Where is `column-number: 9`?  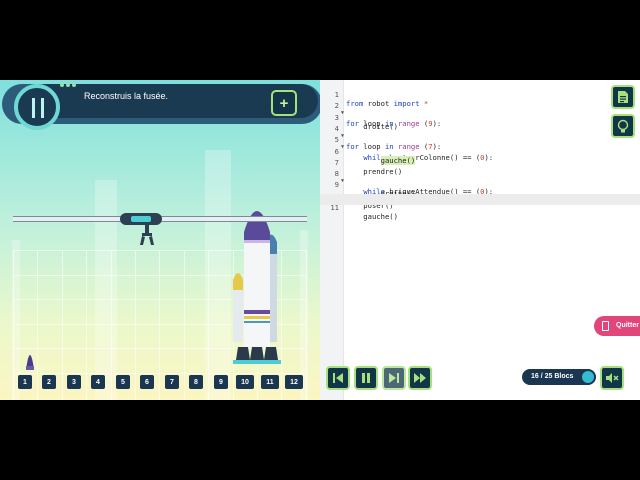 column-number: 9 is located at coordinates (221, 382).